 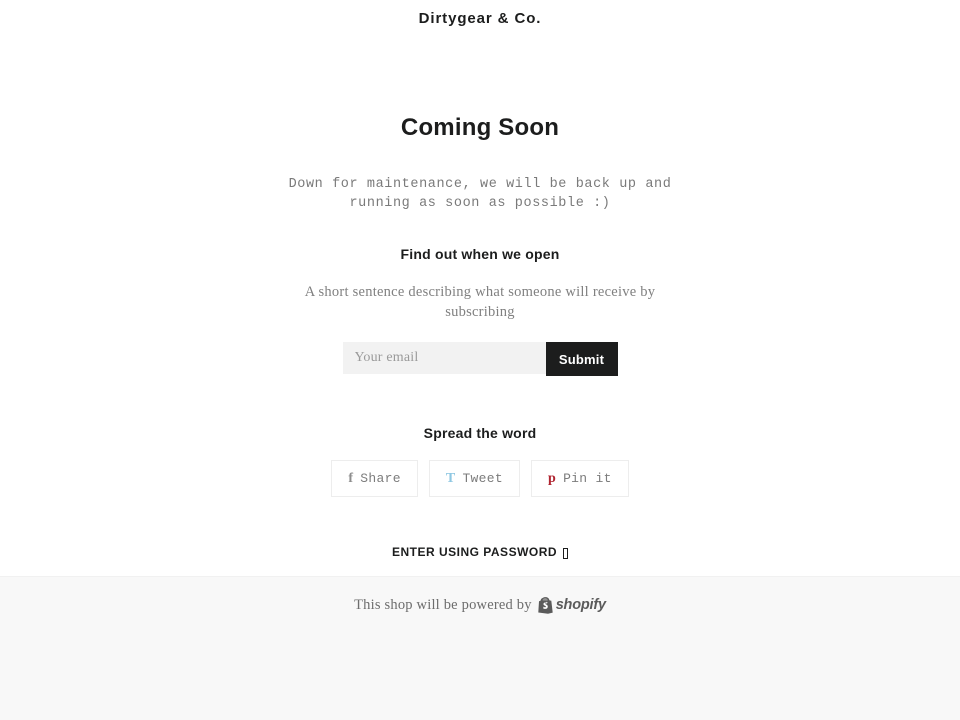 What do you see at coordinates (380, 478) in the screenshot?
I see `share-facebook-label: Share` at bounding box center [380, 478].